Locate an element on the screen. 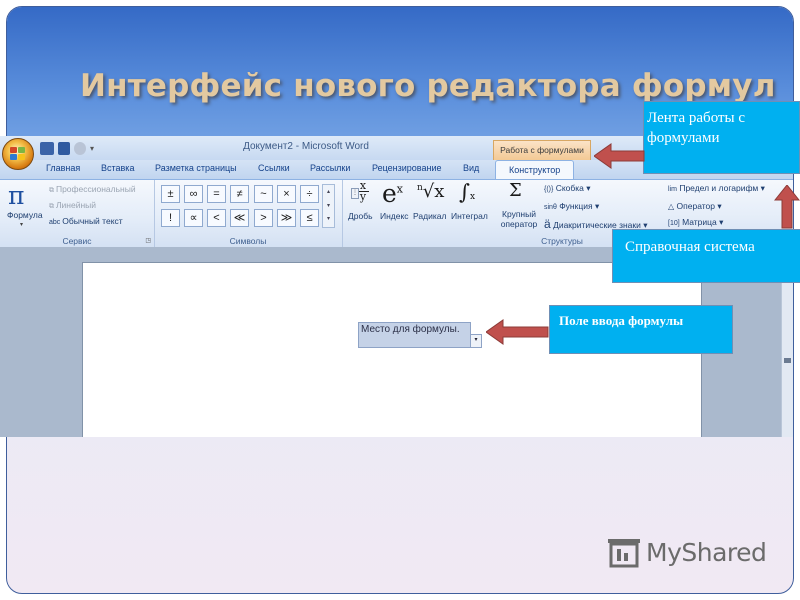 This screenshot has height=600, width=800. arrow-to-ribbon-tab is located at coordinates (619, 156).